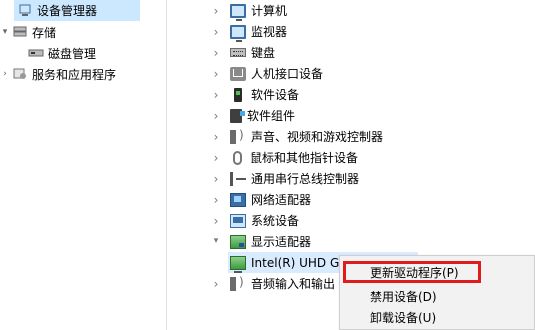  What do you see at coordinates (403, 317) in the screenshot?
I see `menu-item-label: 卸载设备(U)` at bounding box center [403, 317].